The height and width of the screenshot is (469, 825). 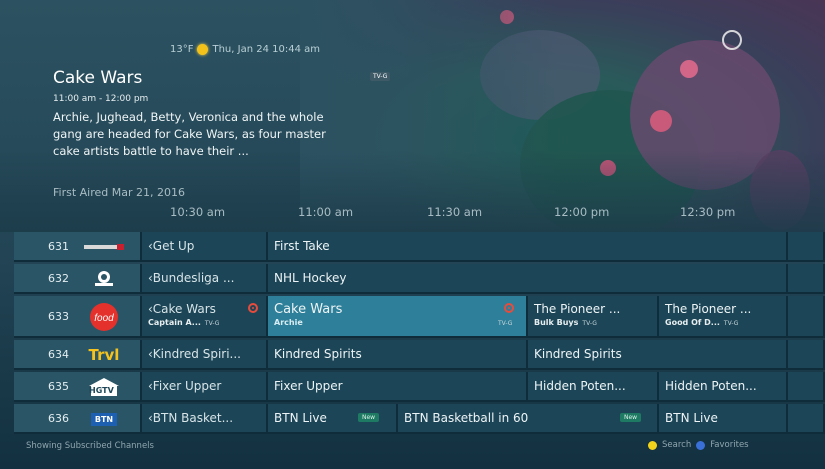 I want to click on program-cell-title: ‹Cake Wars, so click(x=182, y=309).